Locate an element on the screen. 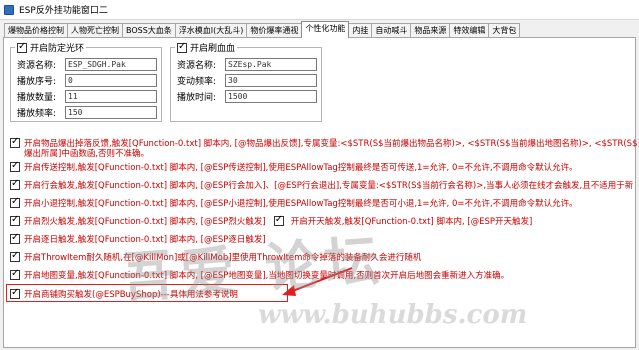 The height and width of the screenshot is (350, 639). title-bar: ESP反外挂功能窗口二 is located at coordinates (319, 10).